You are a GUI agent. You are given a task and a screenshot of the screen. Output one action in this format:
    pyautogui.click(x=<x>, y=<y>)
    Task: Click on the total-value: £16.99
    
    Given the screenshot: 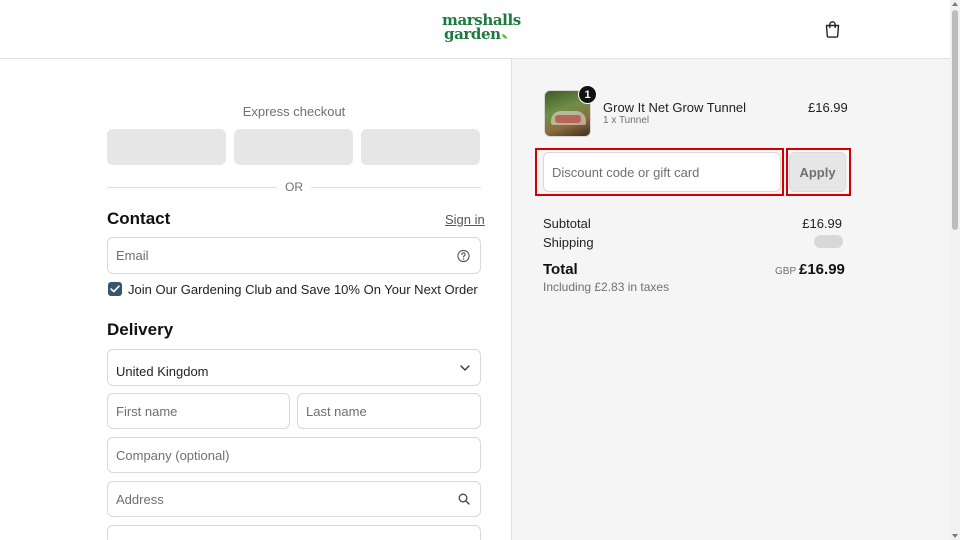 What is the action you would take?
    pyautogui.click(x=822, y=269)
    